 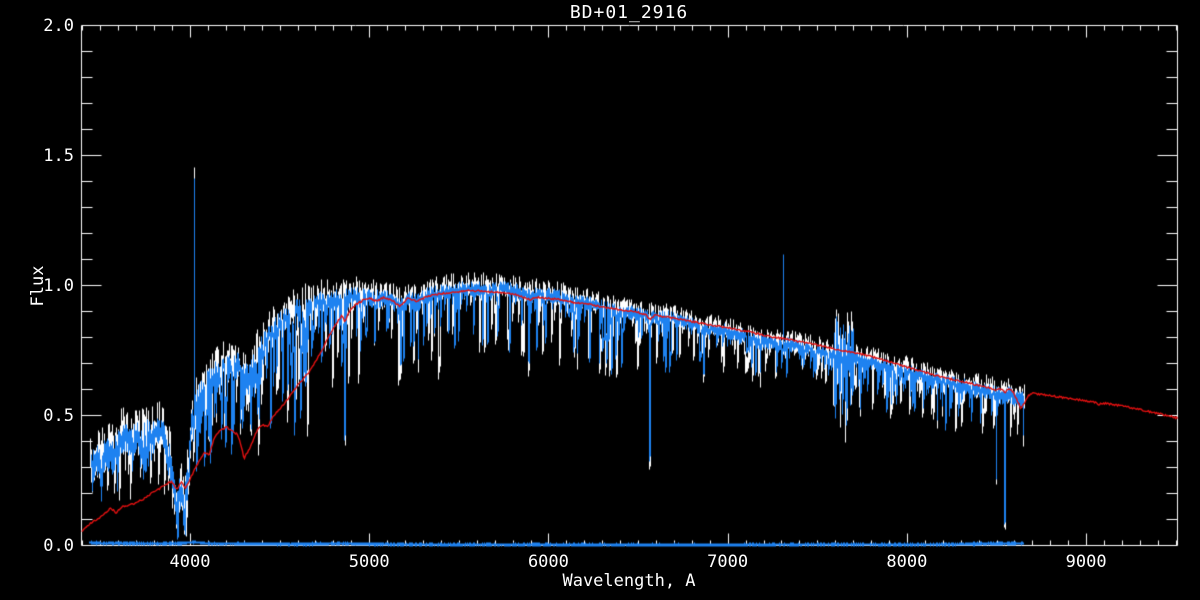 I want to click on y-tick-label: 0.0, so click(x=58, y=546).